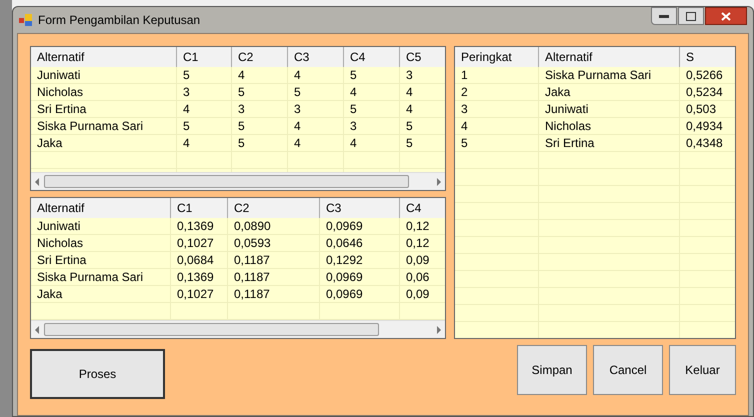  Describe the element at coordinates (274, 226) in the screenshot. I see `table-cell: 0,0890` at that location.